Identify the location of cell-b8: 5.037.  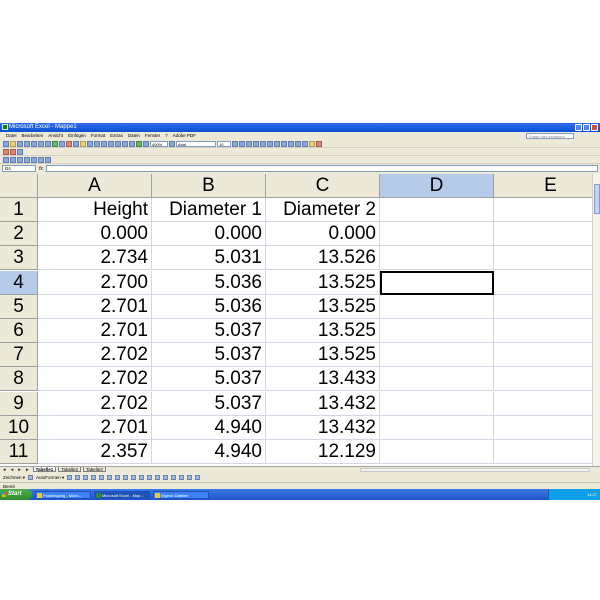
(209, 379).